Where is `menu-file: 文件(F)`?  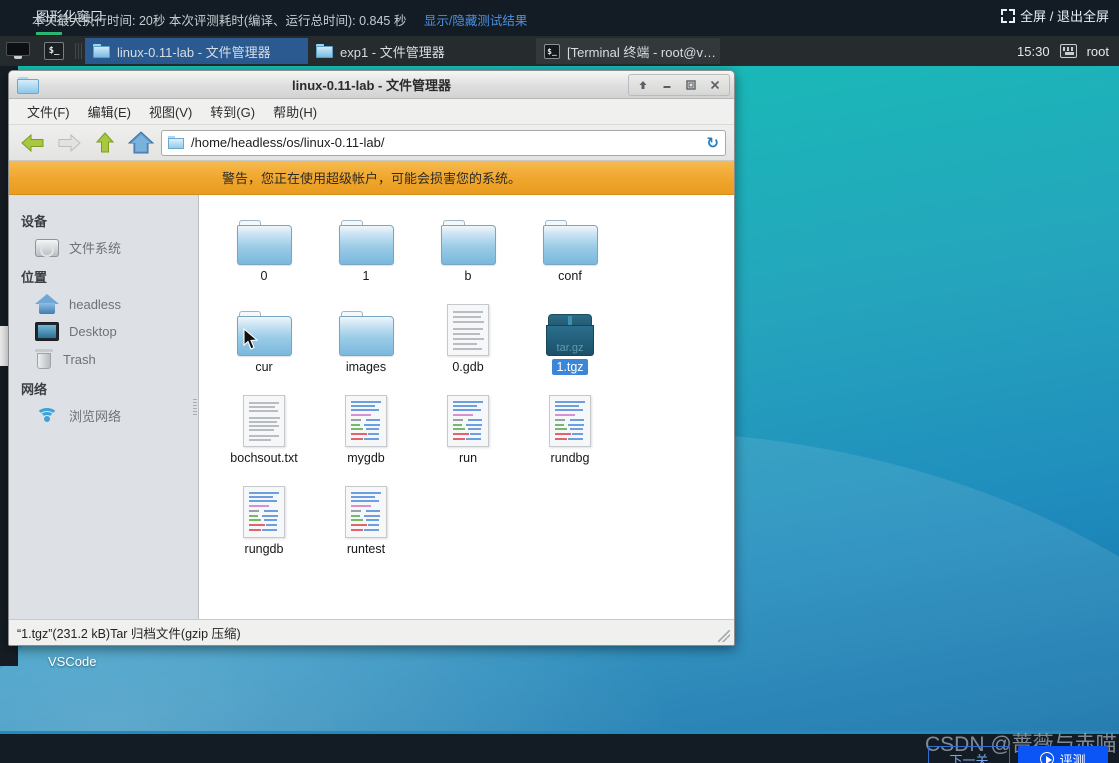
menu-file: 文件(F) is located at coordinates (48, 111).